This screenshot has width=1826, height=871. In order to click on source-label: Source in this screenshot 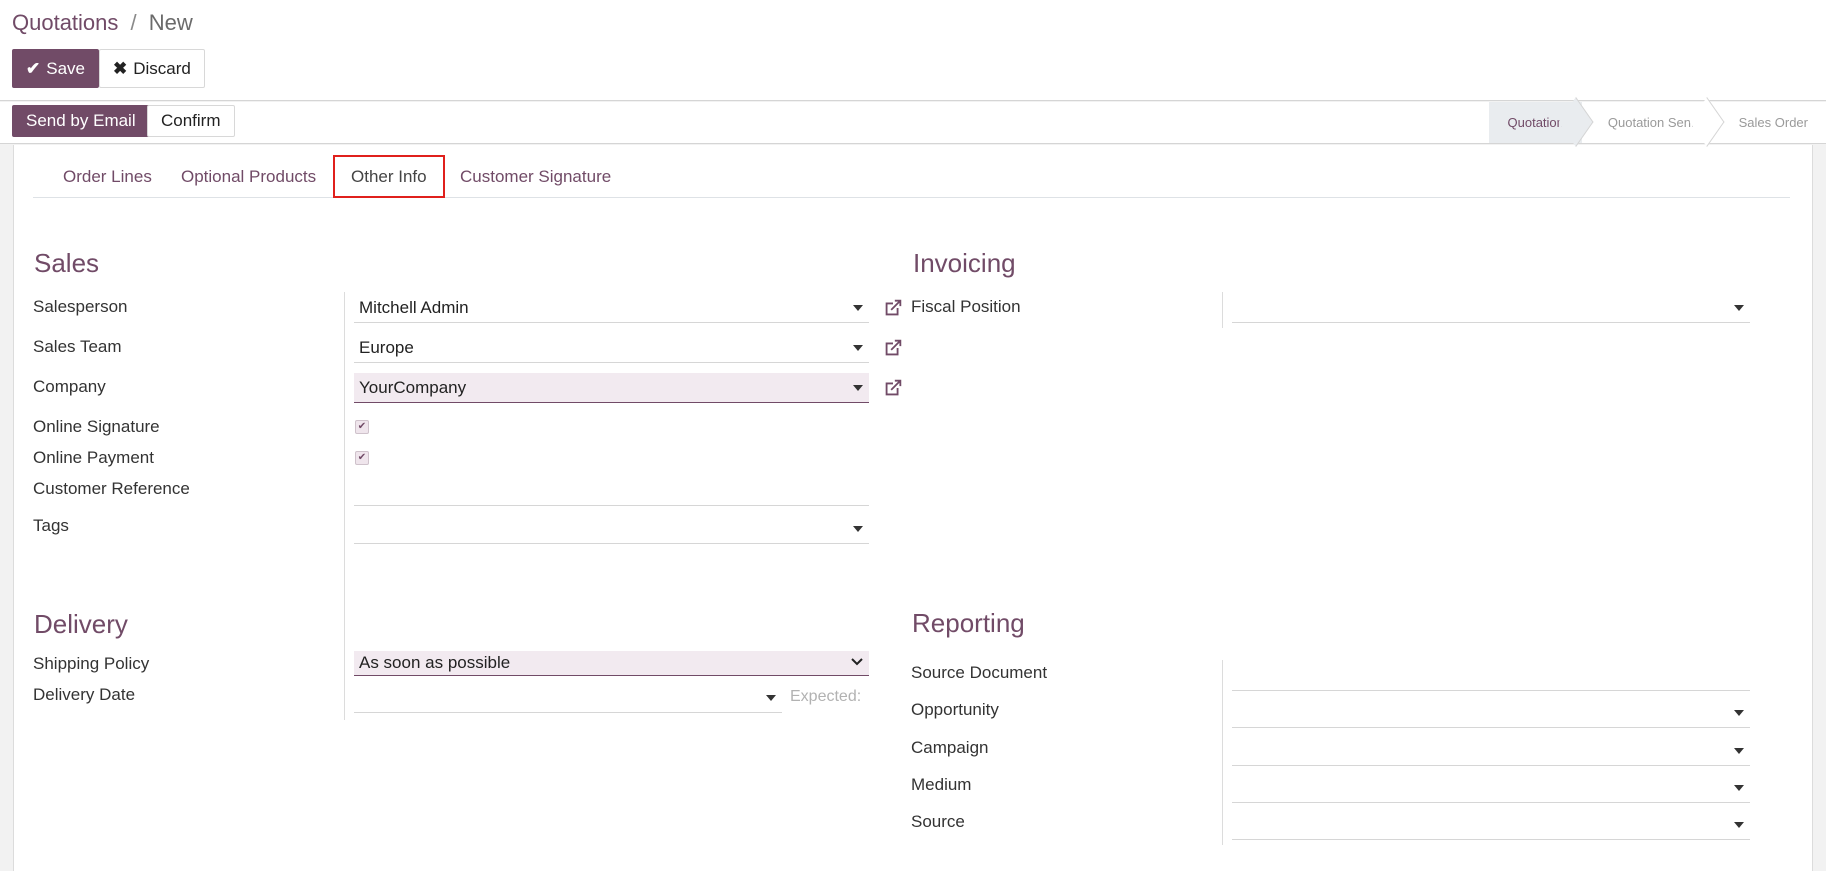, I will do `click(938, 821)`.